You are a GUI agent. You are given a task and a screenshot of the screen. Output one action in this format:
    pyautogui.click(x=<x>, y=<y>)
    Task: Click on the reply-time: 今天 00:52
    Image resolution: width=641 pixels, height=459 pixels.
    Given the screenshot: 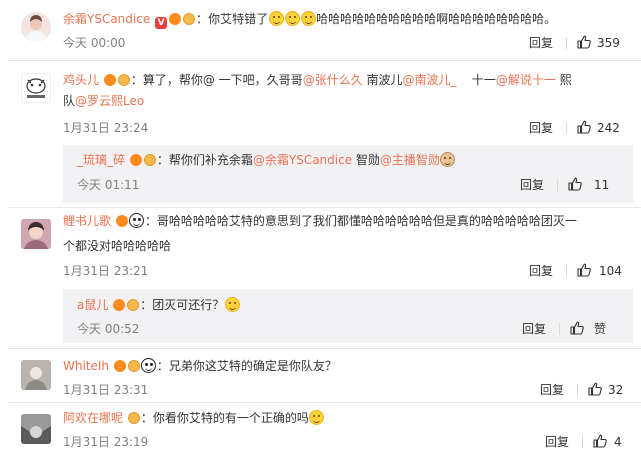 What is the action you would take?
    pyautogui.click(x=108, y=329)
    